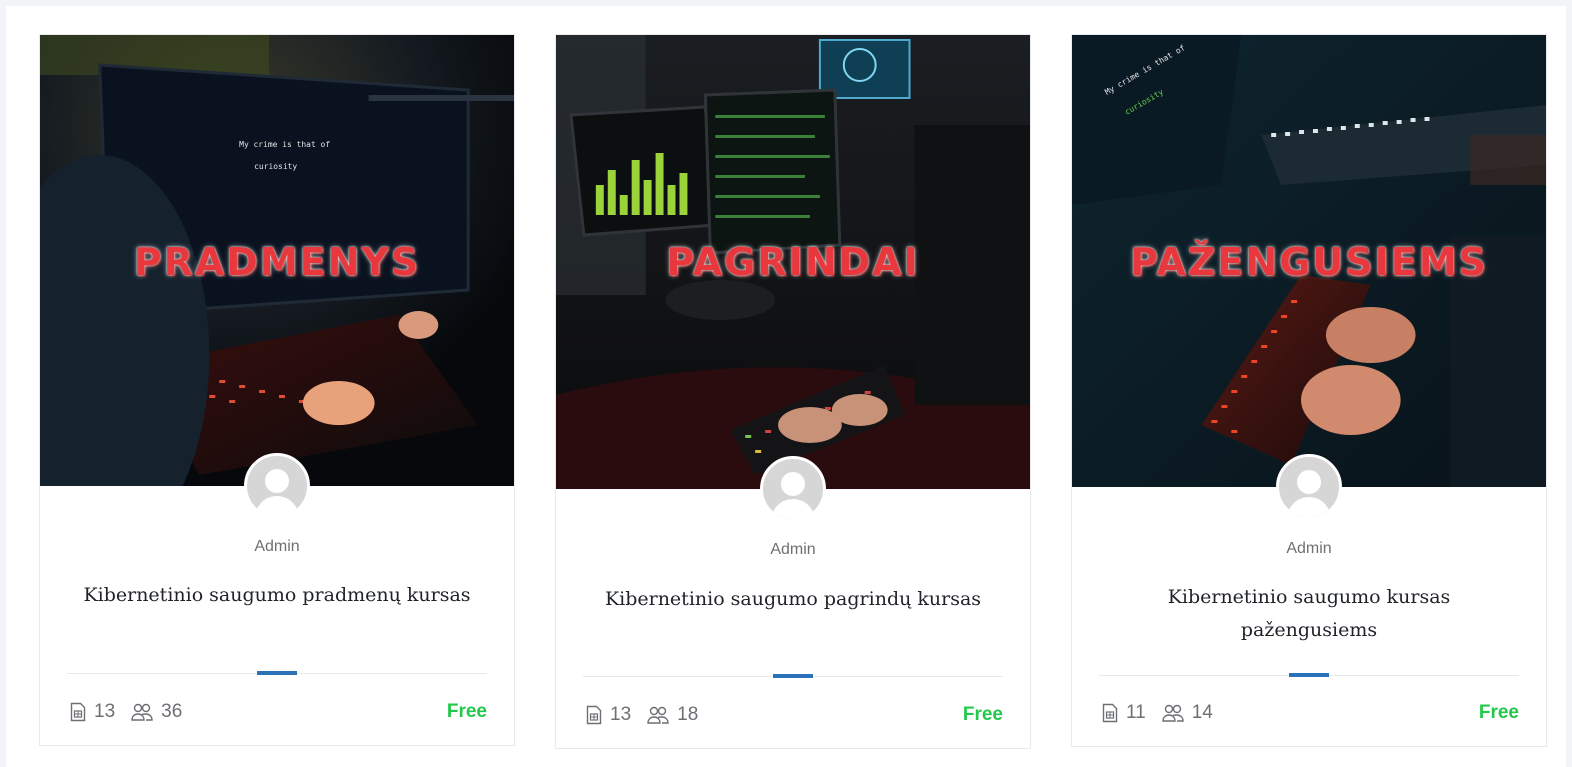  I want to click on thumbnail-title: PRADMENYS, so click(277, 262).